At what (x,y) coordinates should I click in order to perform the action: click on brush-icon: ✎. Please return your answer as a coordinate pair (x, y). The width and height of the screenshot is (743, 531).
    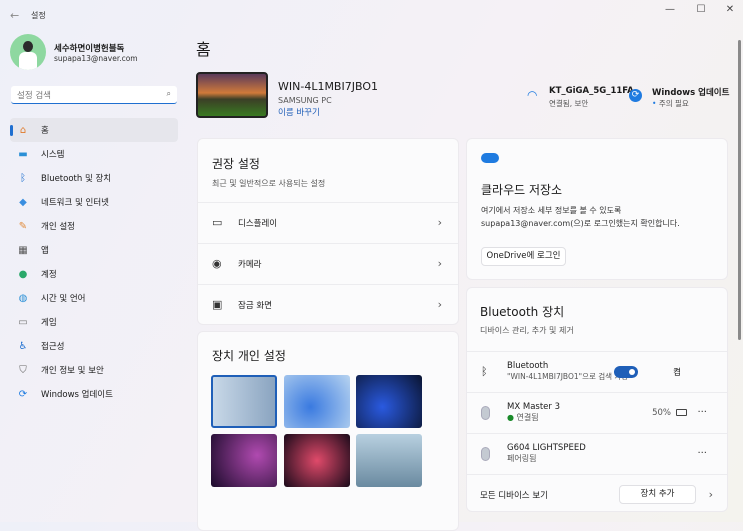
    Looking at the image, I should click on (23, 226).